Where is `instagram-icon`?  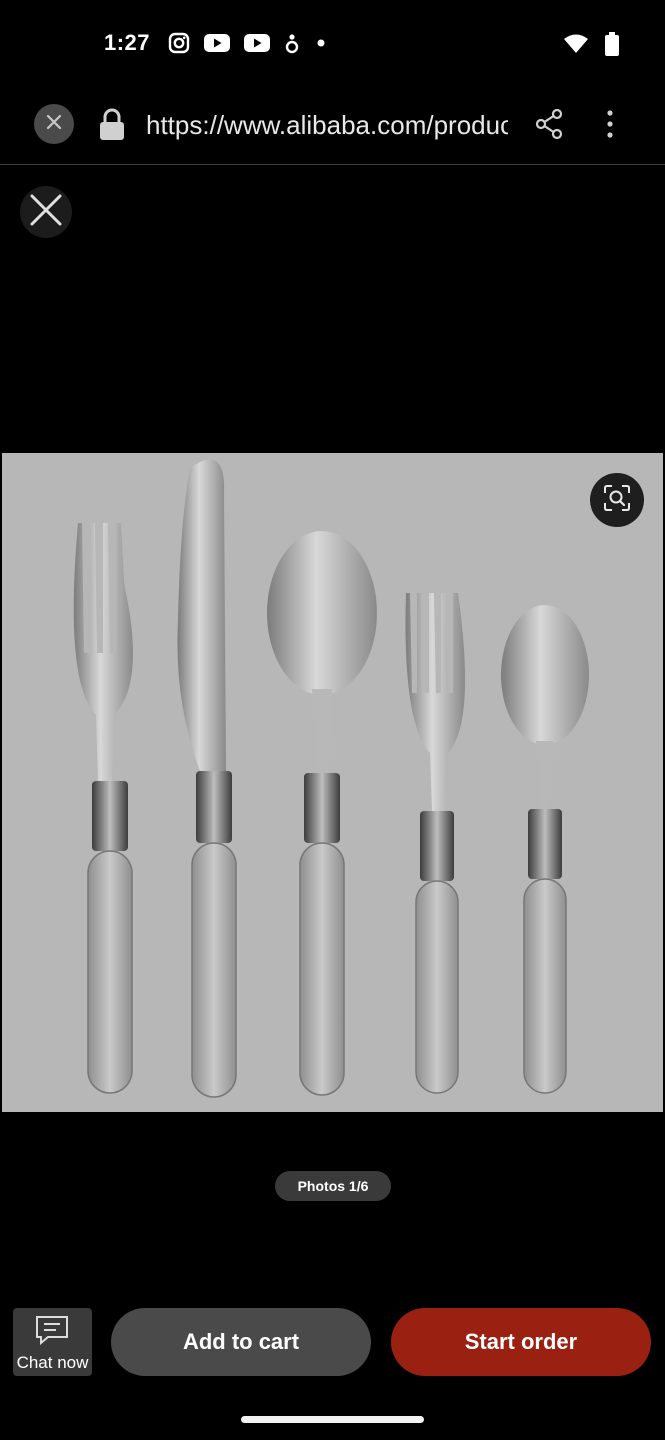 instagram-icon is located at coordinates (179, 45).